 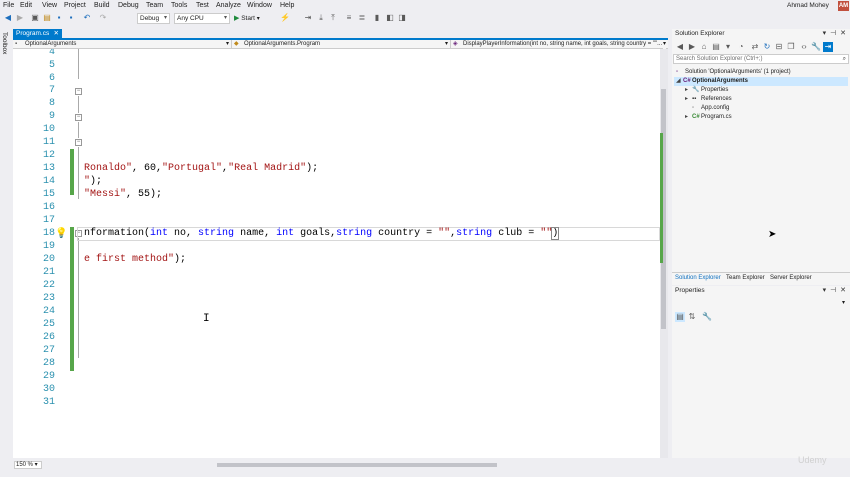 What do you see at coordinates (179, 5) in the screenshot?
I see `menu-tools: Tools` at bounding box center [179, 5].